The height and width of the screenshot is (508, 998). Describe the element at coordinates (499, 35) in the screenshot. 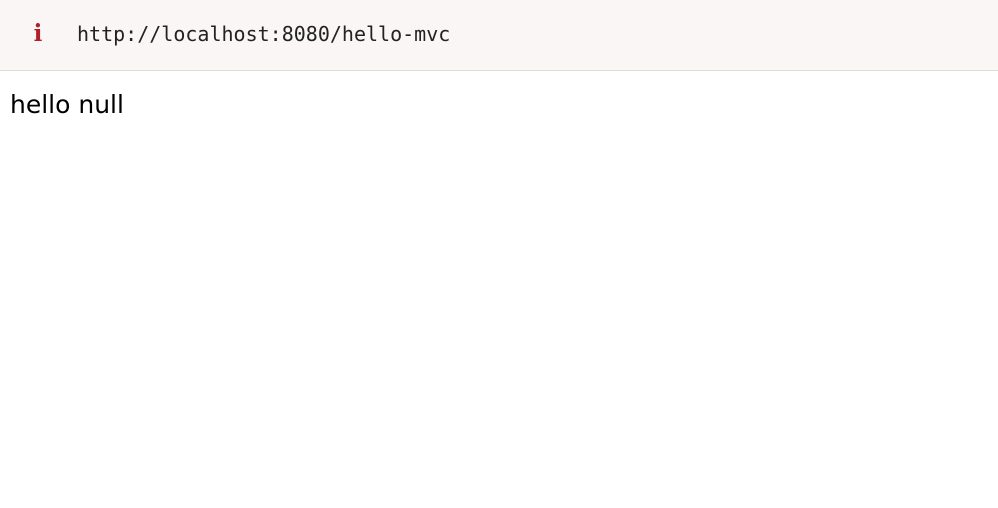

I see `address-bar: i http://localhost:8080/hello-mvc` at that location.